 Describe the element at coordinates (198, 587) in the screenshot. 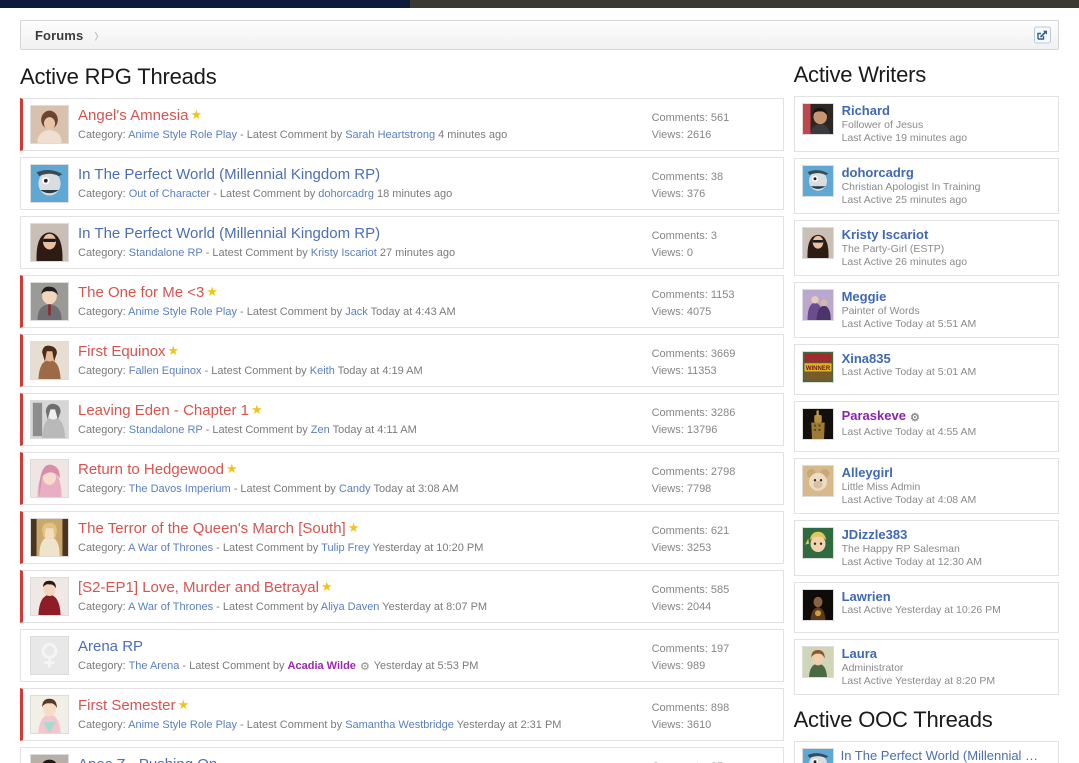

I see `thread-title-link: [S2-EP1] Love, Murder and Betrayal` at that location.